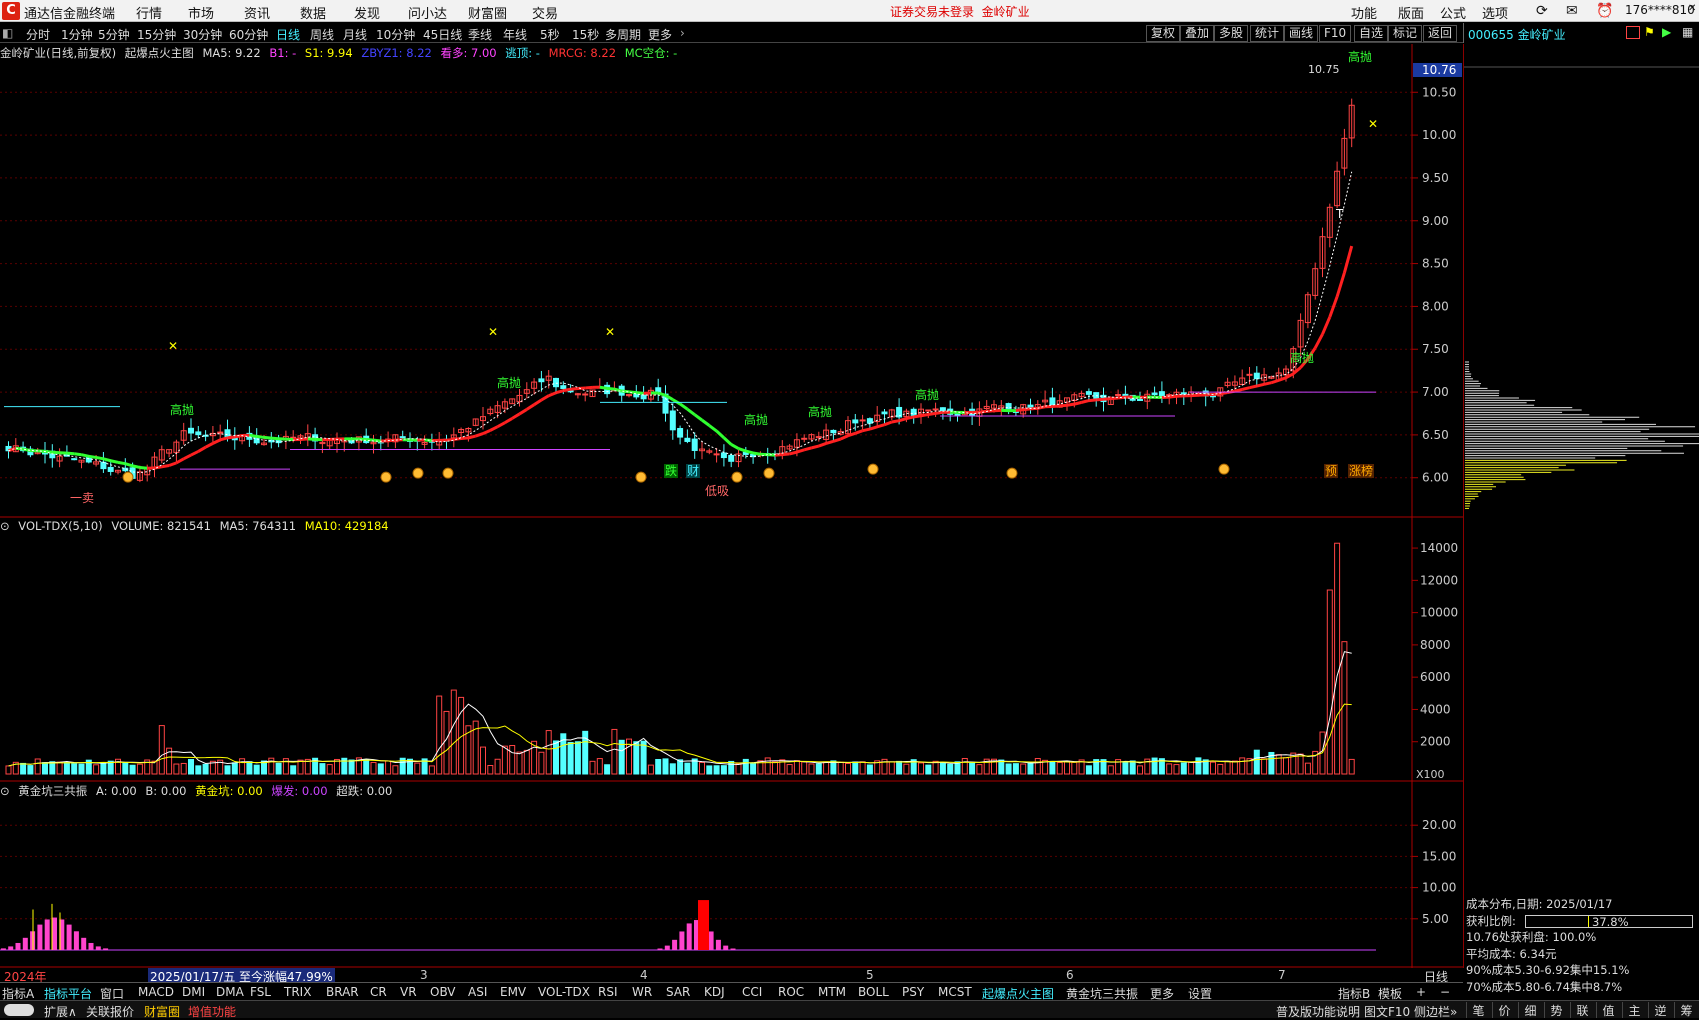 This screenshot has height=1020, width=1699. I want to click on status-left-1: 关联报价, so click(110, 1011).